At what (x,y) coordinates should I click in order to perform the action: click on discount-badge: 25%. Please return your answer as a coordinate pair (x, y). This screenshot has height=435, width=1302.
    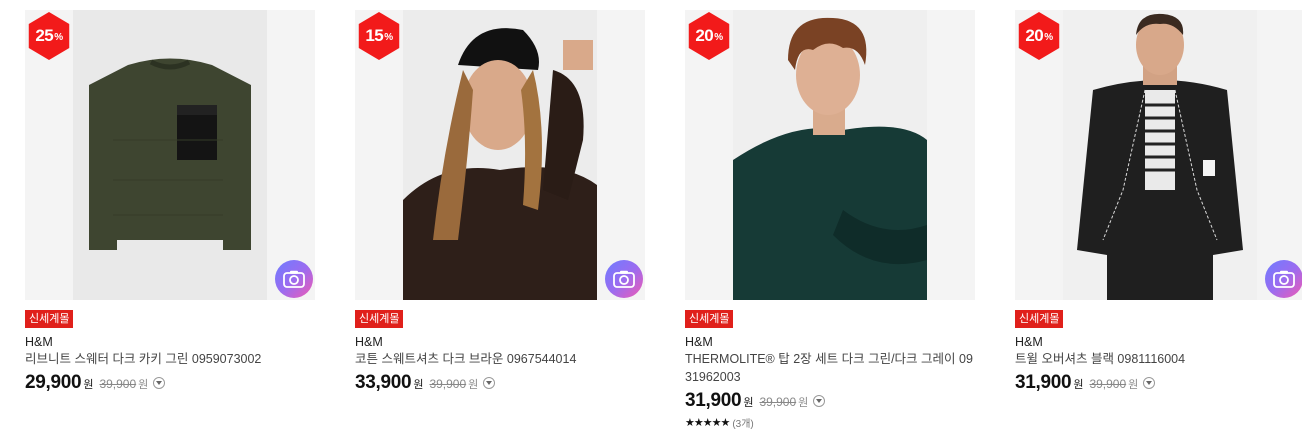
    Looking at the image, I should click on (49, 36).